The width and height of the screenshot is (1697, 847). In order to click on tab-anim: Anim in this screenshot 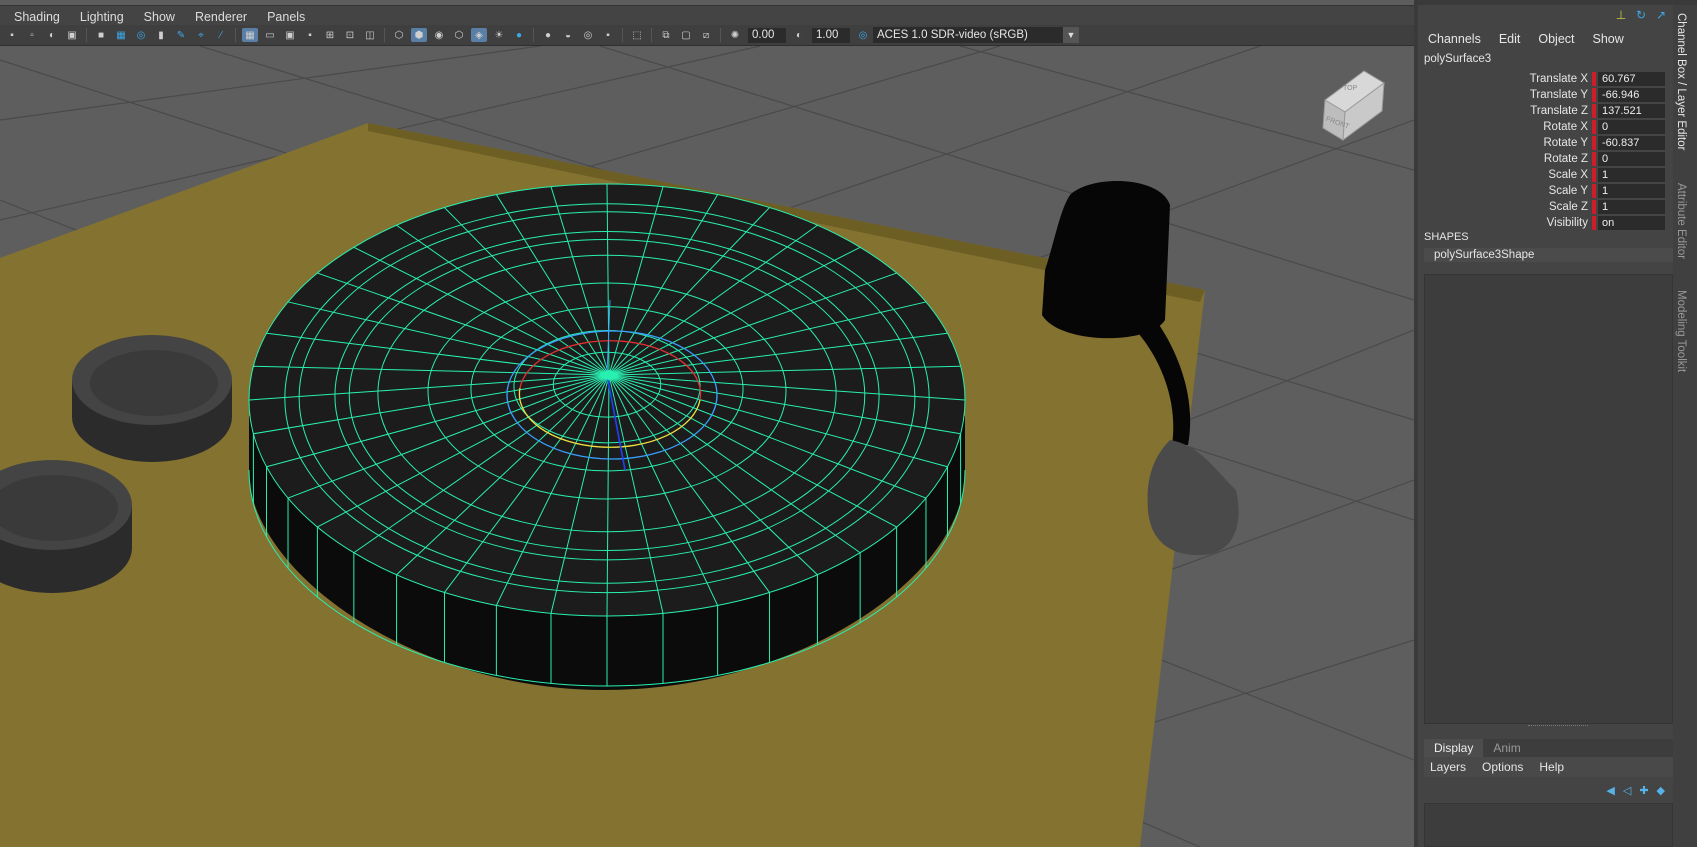, I will do `click(1506, 748)`.